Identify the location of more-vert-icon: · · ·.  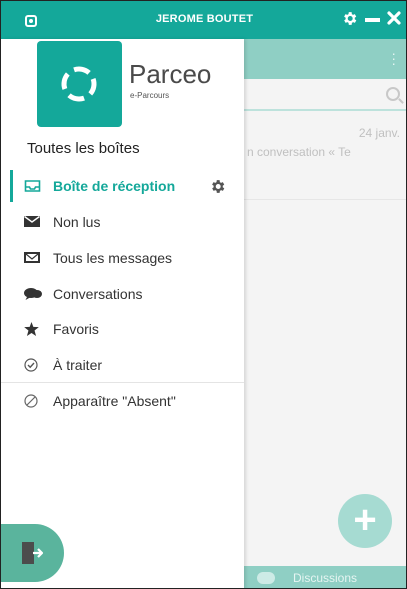
(393, 58).